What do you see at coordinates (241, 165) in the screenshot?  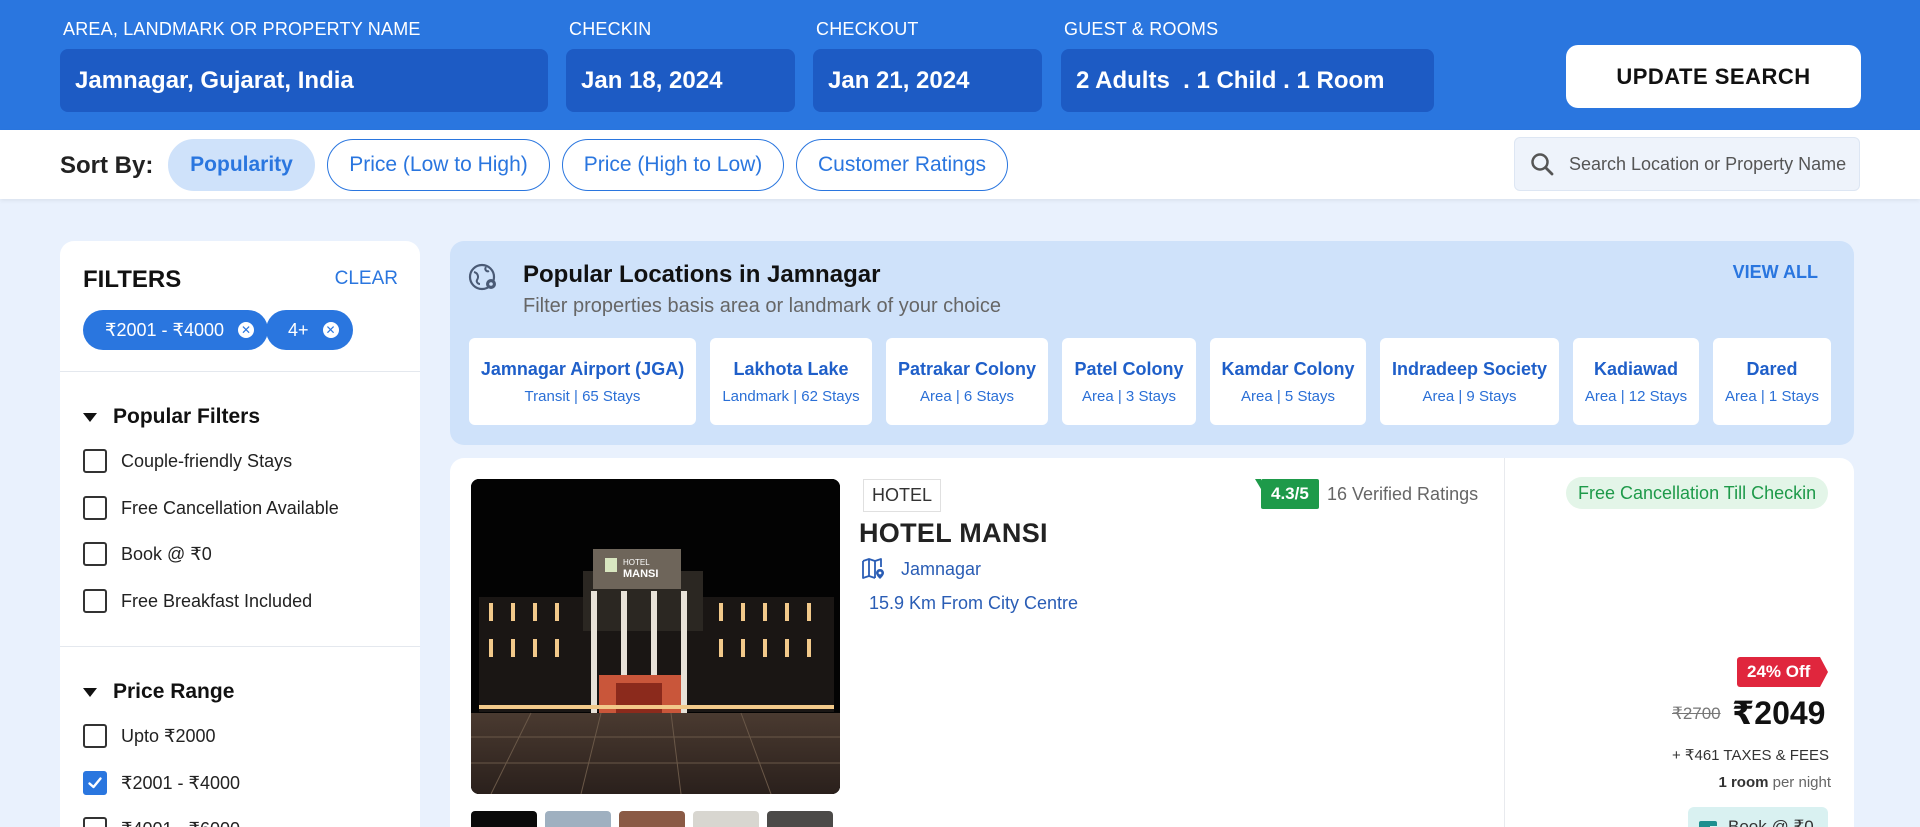 I see `sort-popularity: Popularity` at bounding box center [241, 165].